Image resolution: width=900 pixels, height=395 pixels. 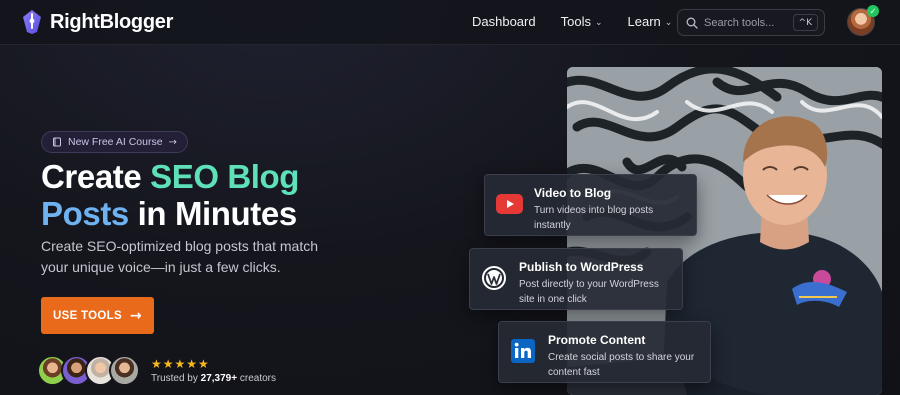 I want to click on social-proof: ★★★★★ Trusted by 27,379+ creators, so click(x=156, y=370).